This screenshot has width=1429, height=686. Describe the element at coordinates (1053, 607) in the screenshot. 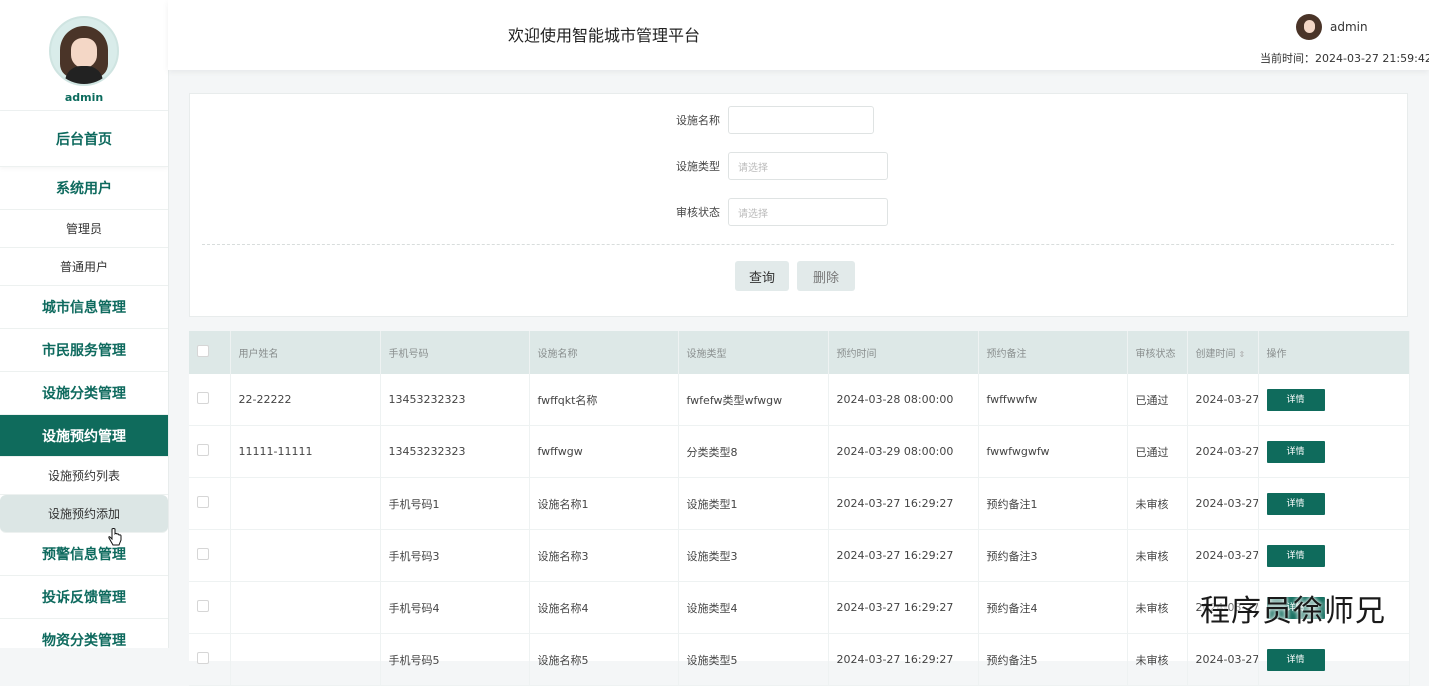

I see `table-cell: 预约备注4` at that location.